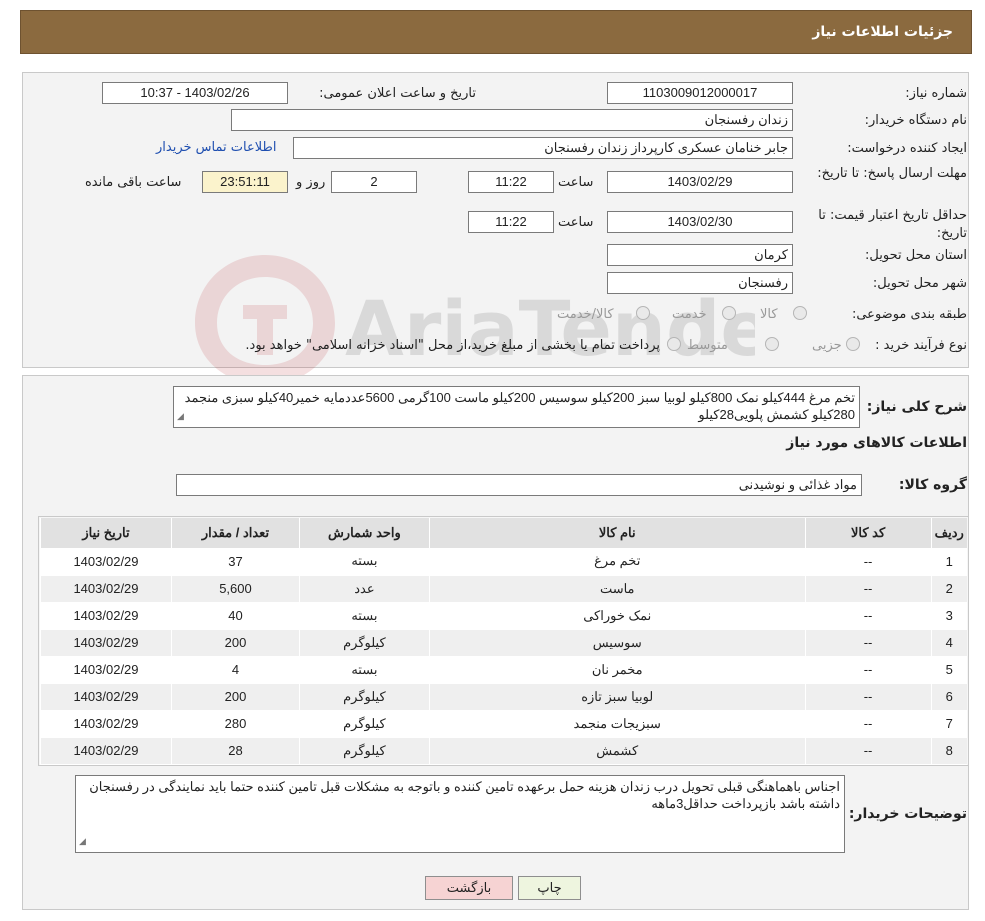  I want to click on category-radio-goods-service, so click(643, 313).